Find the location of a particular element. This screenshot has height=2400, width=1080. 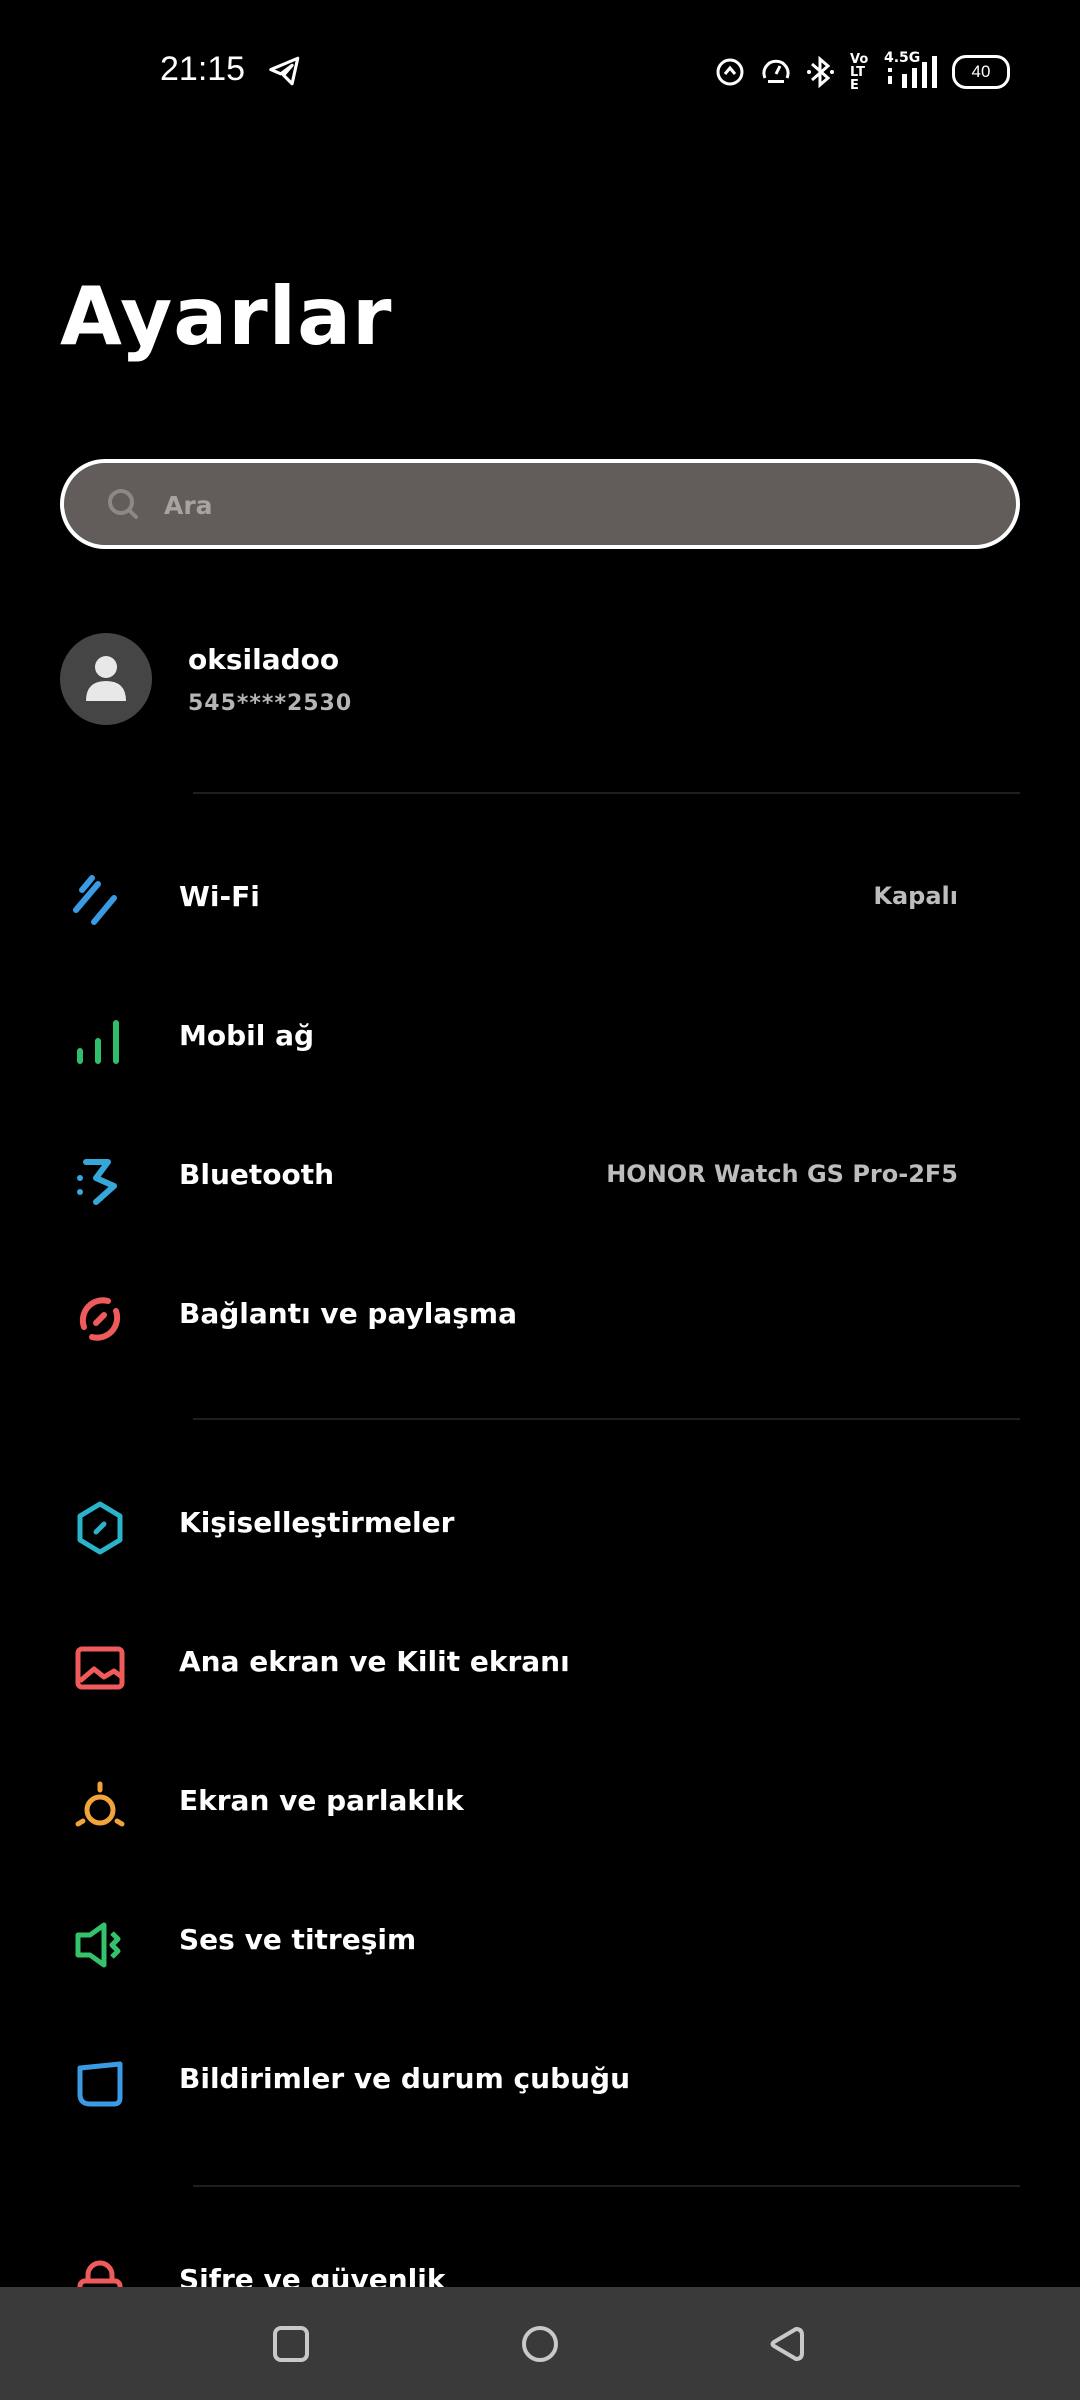

telegram-icon is located at coordinates (284, 71).